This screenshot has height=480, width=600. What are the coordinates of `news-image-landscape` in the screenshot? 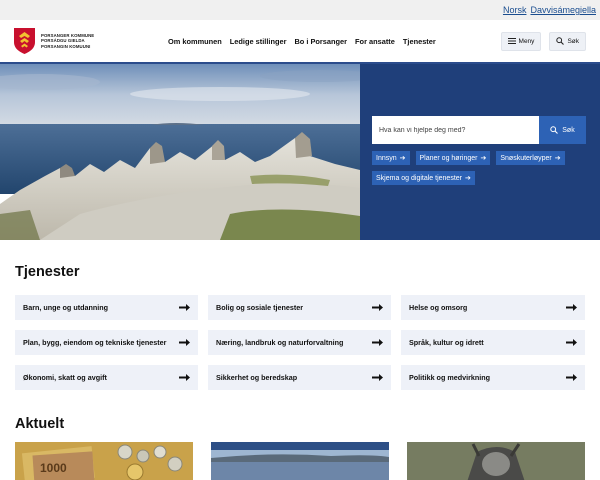 It's located at (300, 461).